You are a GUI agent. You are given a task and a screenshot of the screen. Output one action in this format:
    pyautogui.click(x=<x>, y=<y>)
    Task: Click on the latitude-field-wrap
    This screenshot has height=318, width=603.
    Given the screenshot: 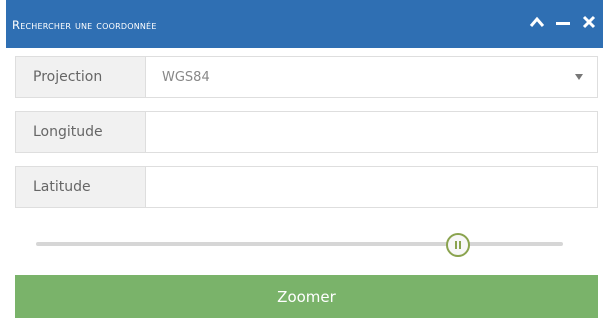 What is the action you would take?
    pyautogui.click(x=371, y=187)
    